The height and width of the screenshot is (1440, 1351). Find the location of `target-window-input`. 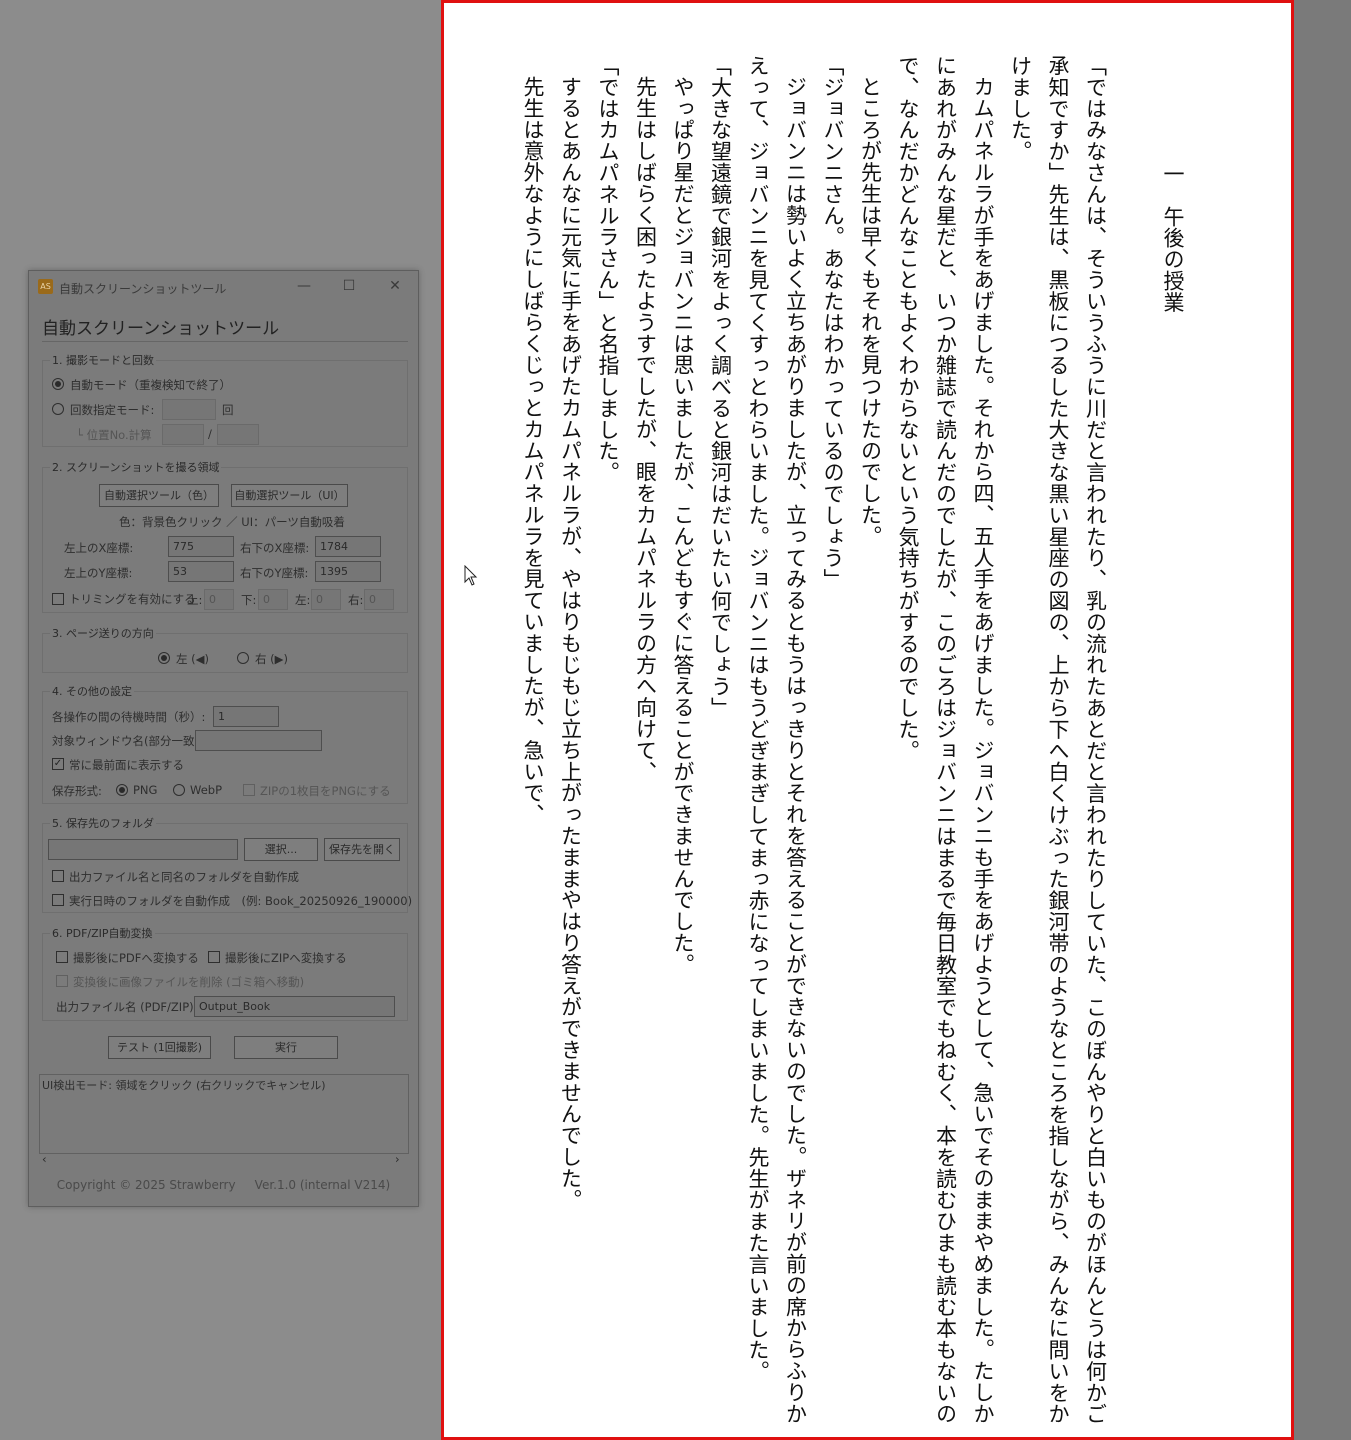

target-window-input is located at coordinates (258, 740).